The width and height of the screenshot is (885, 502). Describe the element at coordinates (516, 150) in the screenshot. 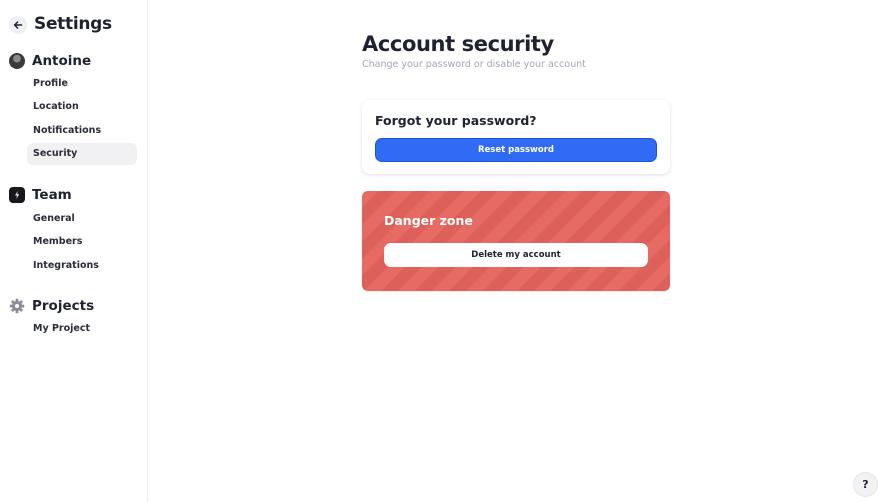

I see `reset-password-button: Reset password` at that location.